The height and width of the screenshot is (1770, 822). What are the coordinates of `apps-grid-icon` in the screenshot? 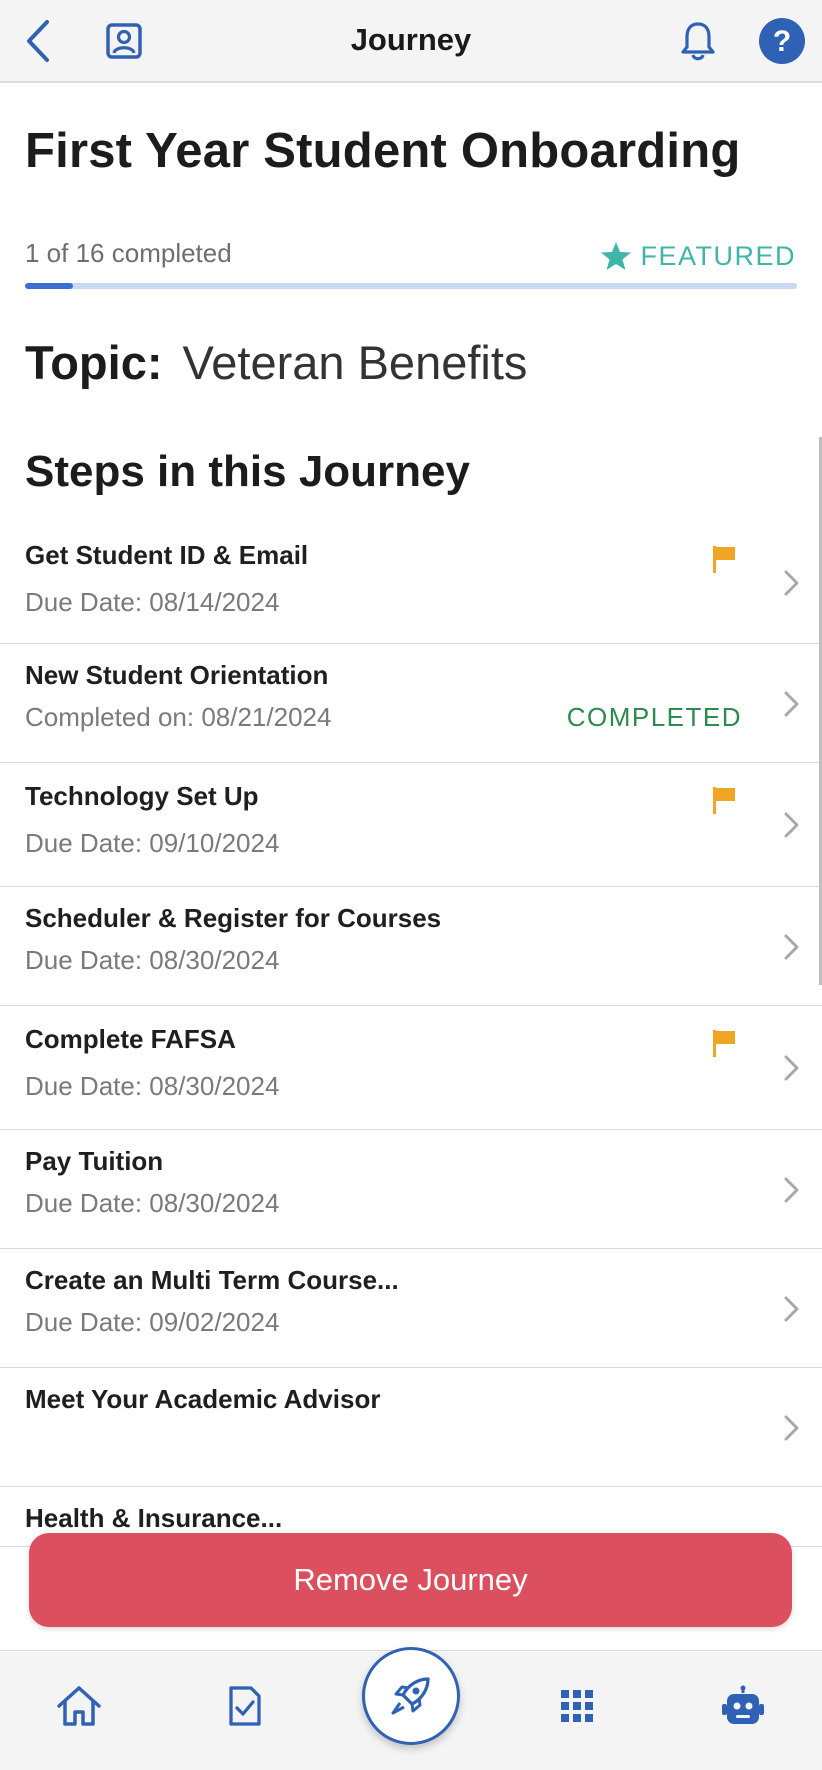 It's located at (577, 1706).